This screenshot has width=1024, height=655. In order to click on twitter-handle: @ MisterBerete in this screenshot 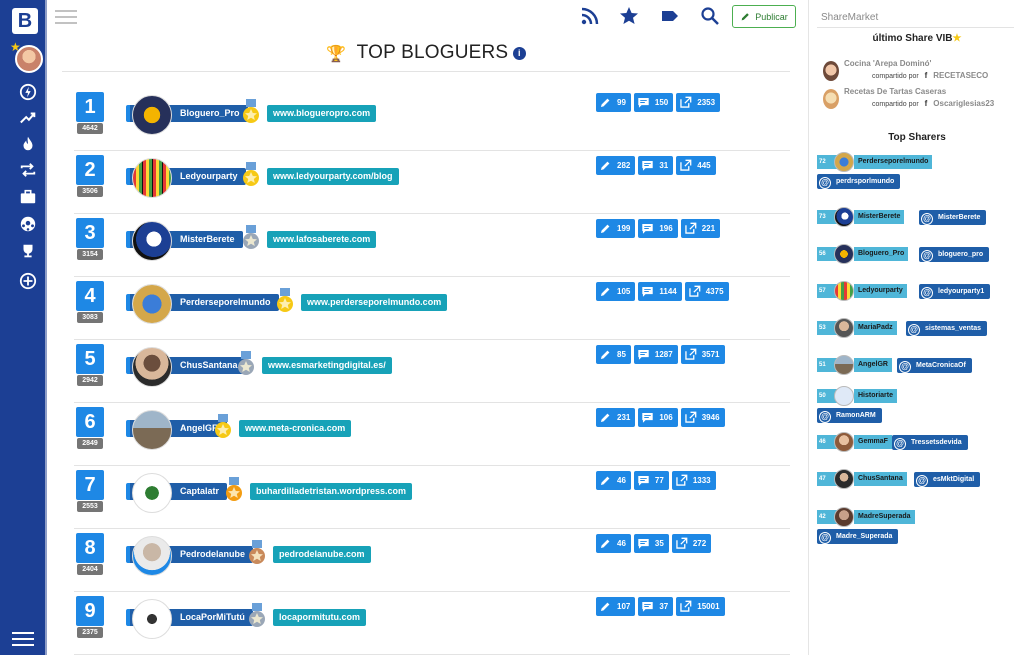, I will do `click(953, 217)`.